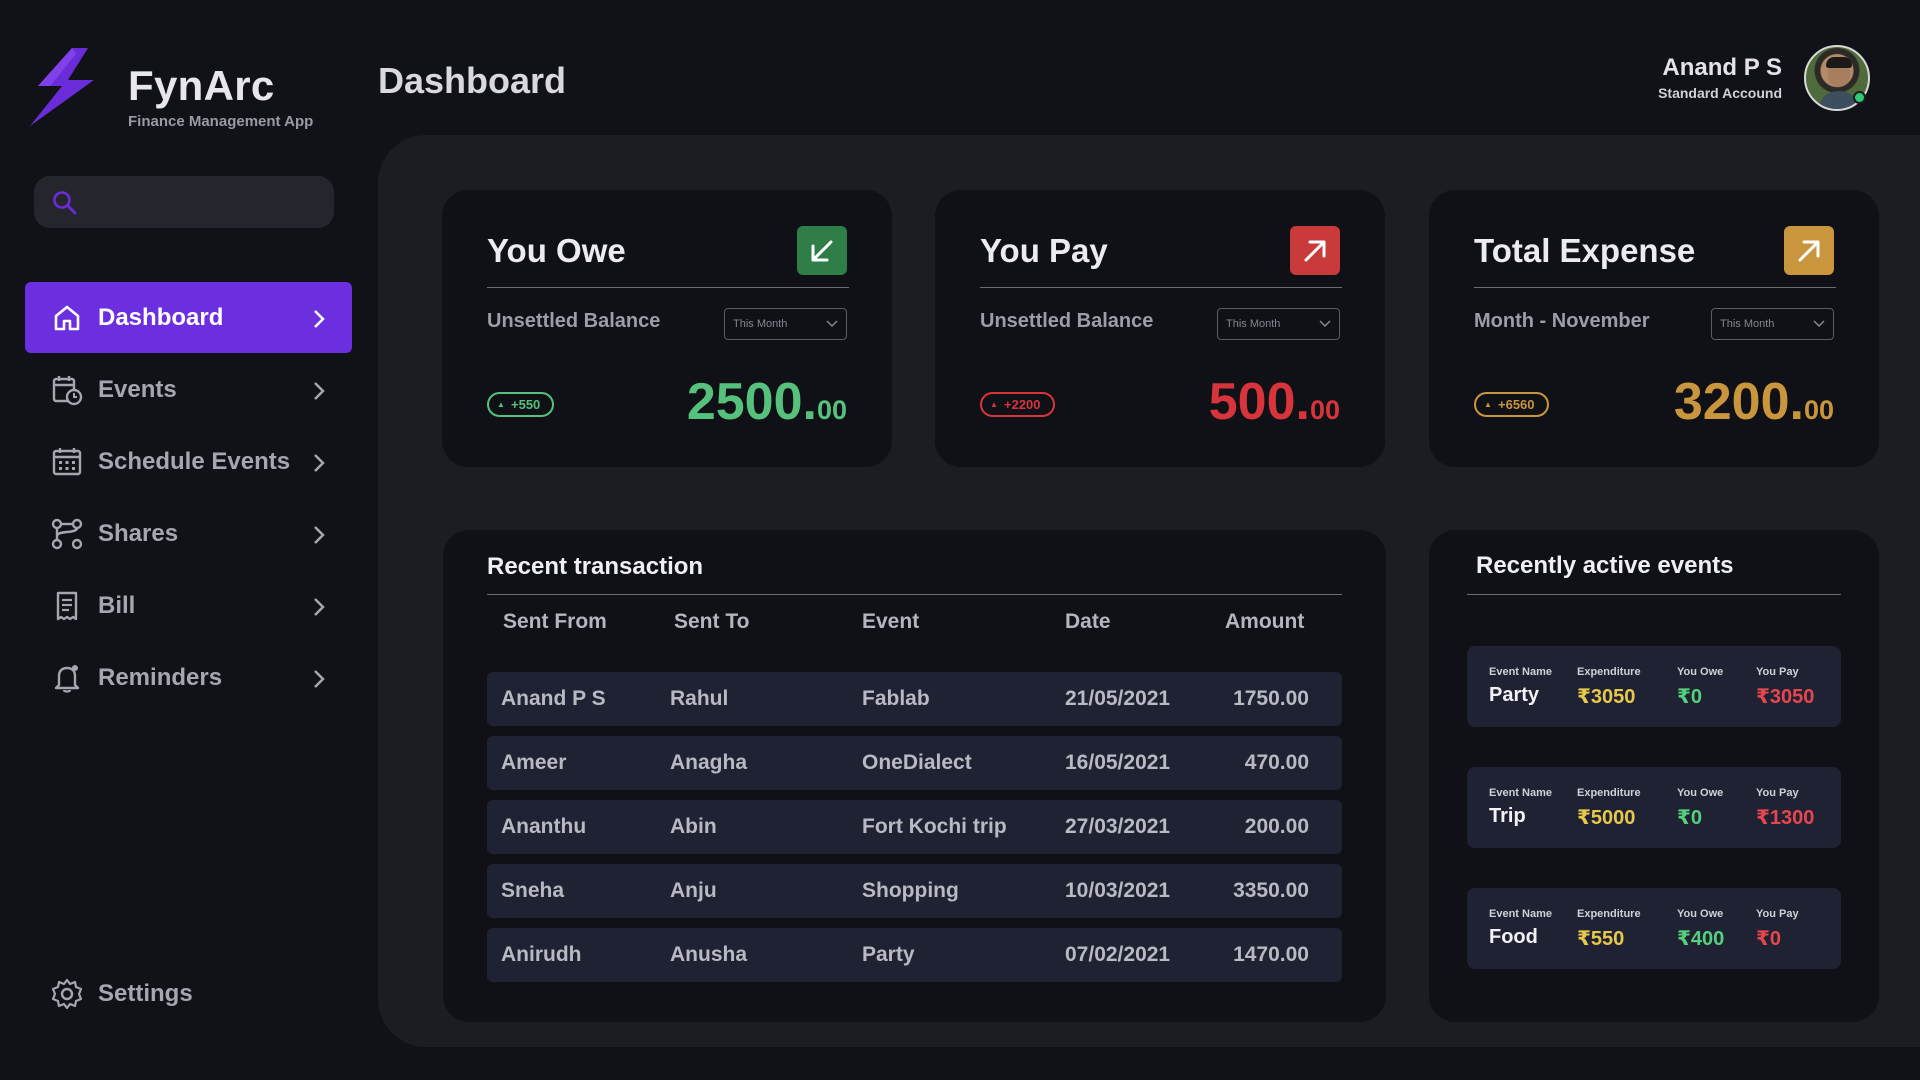  What do you see at coordinates (1265, 621) in the screenshot?
I see `column-header: Amount` at bounding box center [1265, 621].